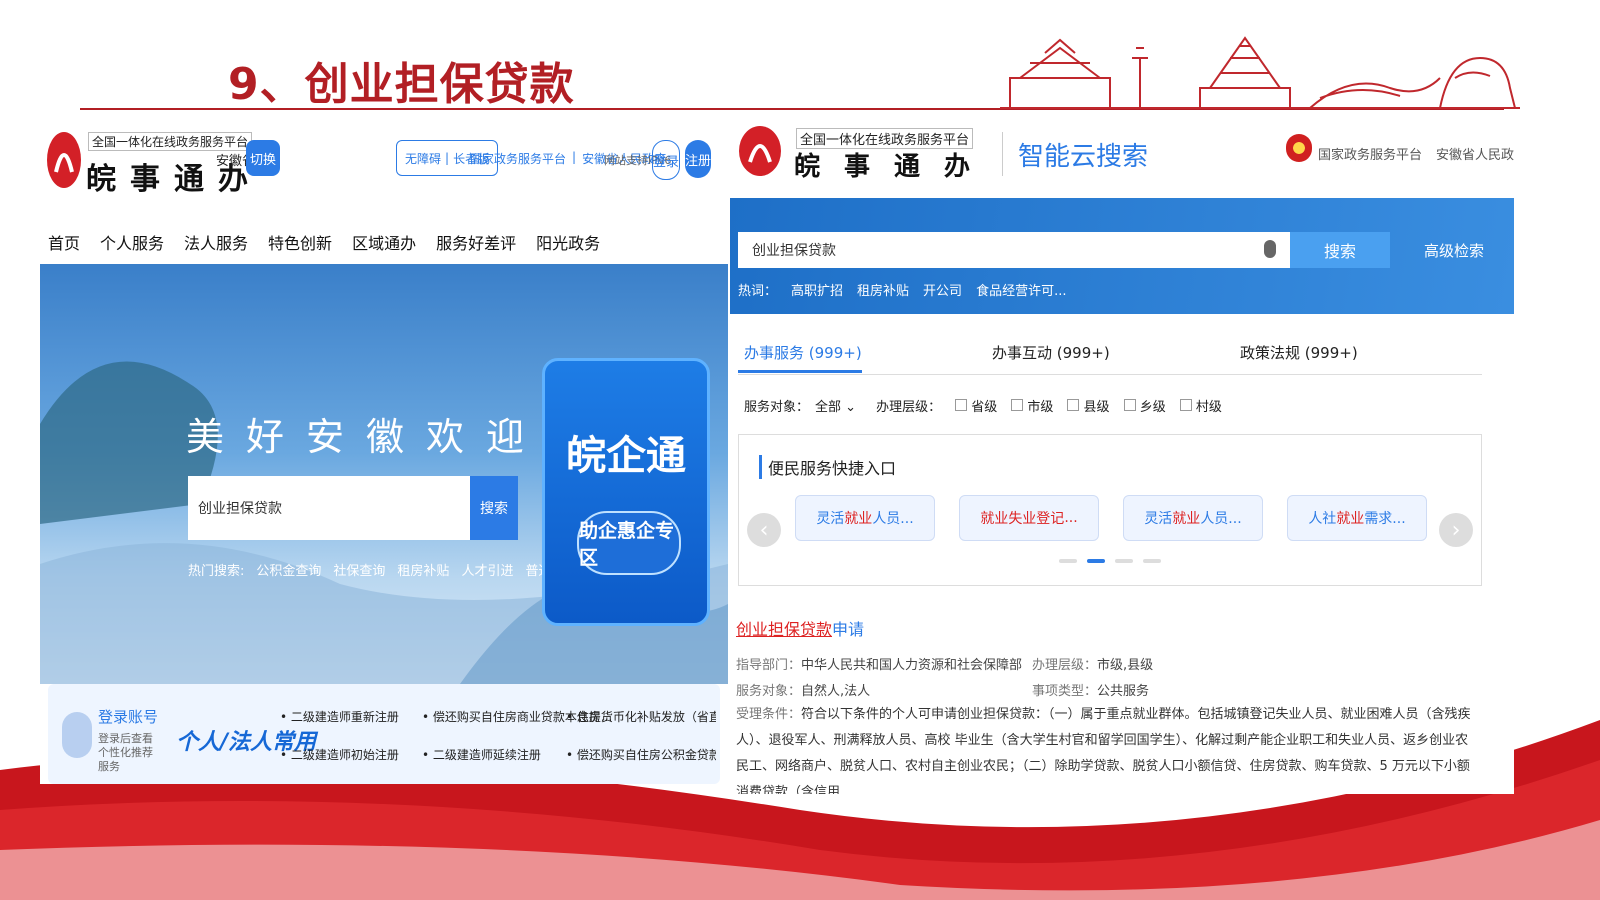 This screenshot has height=900, width=1600. I want to click on nav-item-personal: 个人服务, so click(132, 242).